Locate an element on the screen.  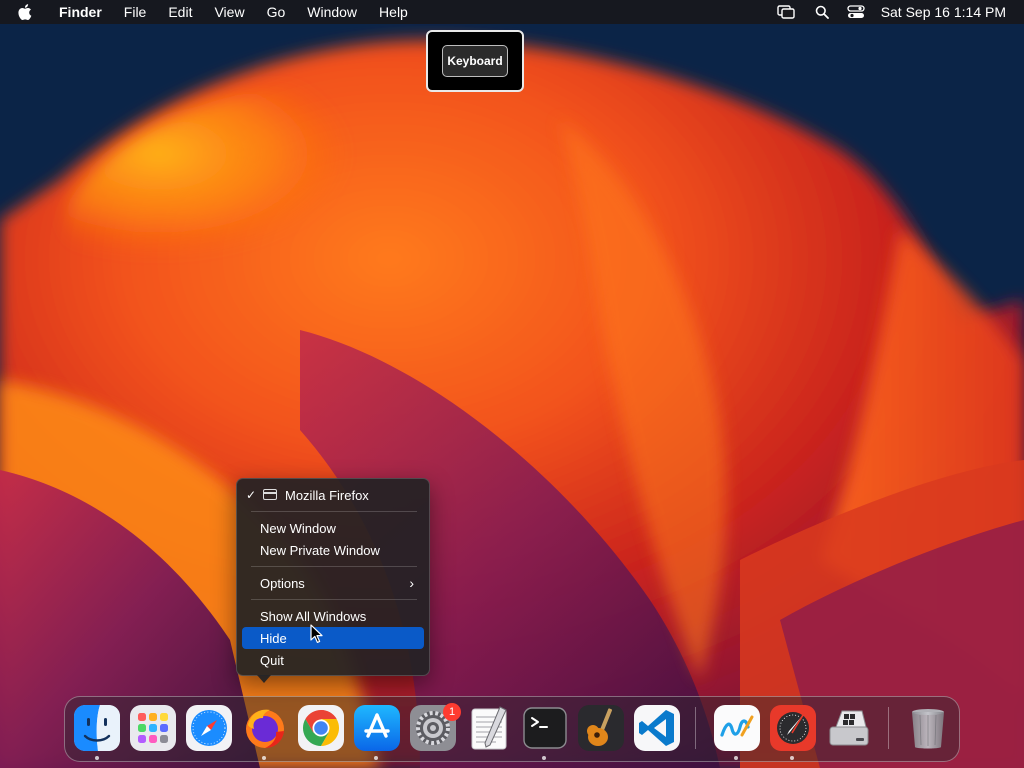
checkmark-icon: ✓ is located at coordinates (251, 495).